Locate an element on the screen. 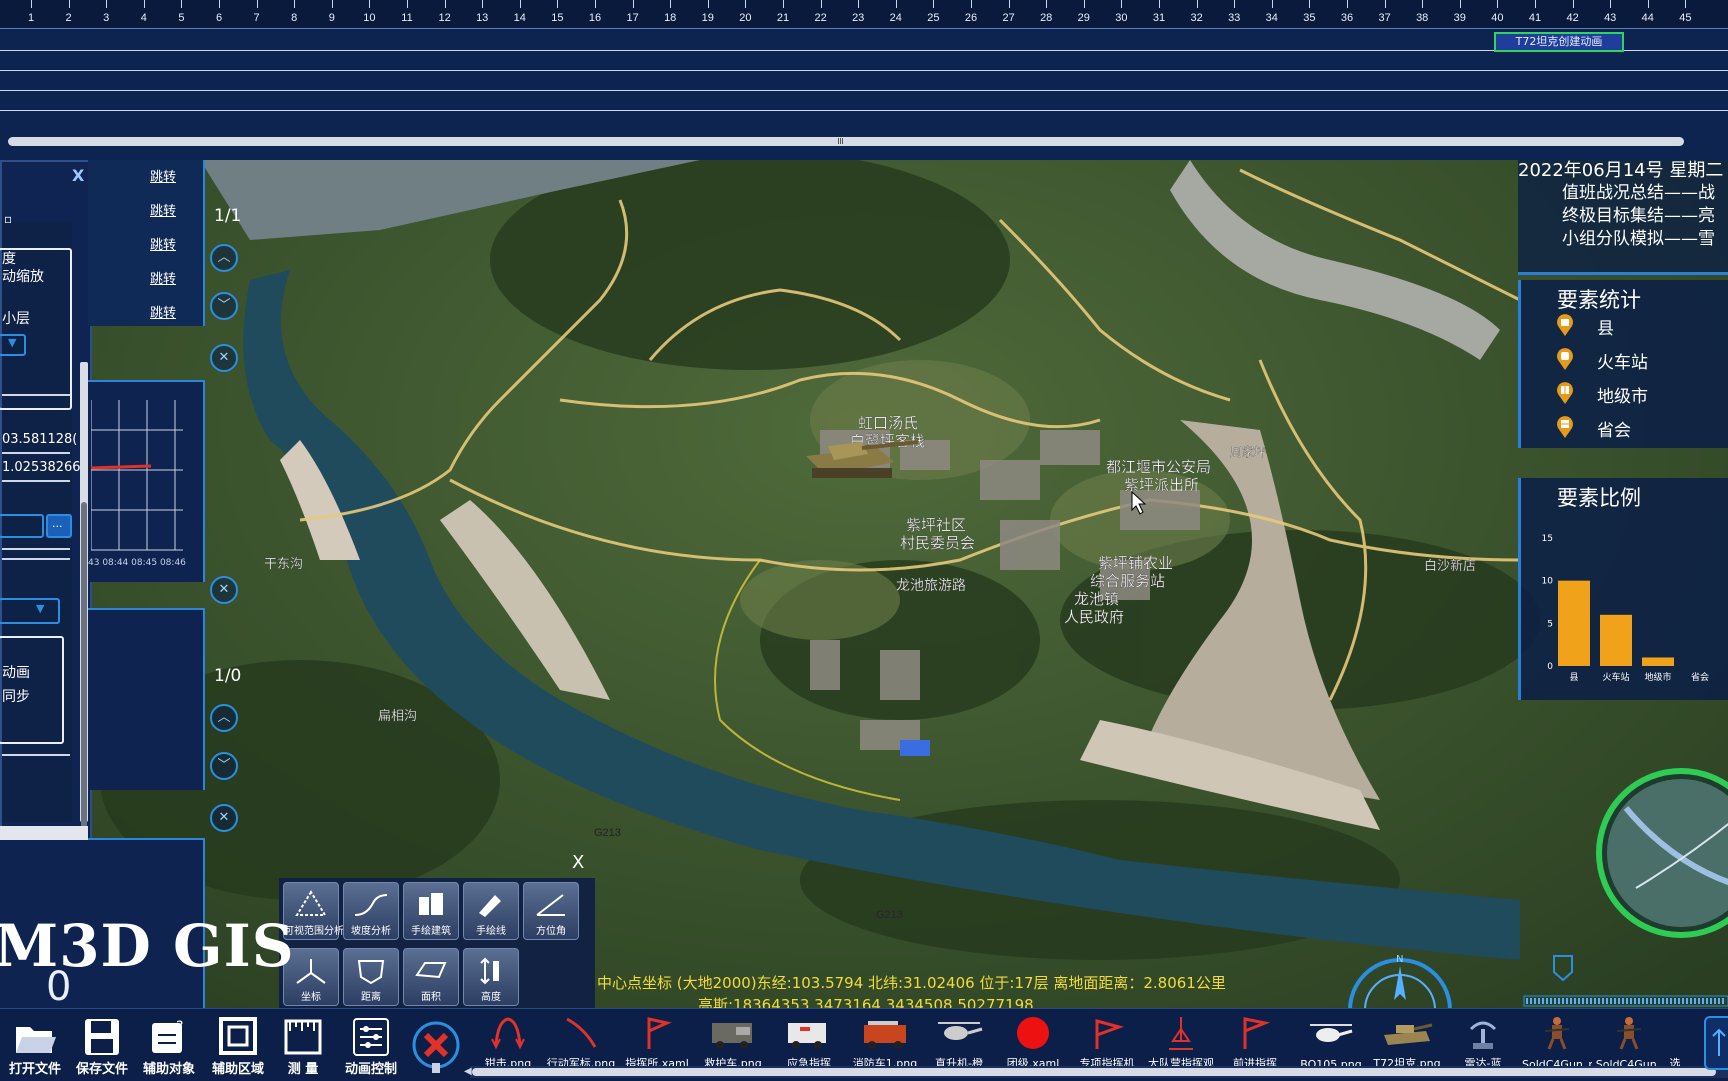  ruler-label: 32 is located at coordinates (1196, 18).